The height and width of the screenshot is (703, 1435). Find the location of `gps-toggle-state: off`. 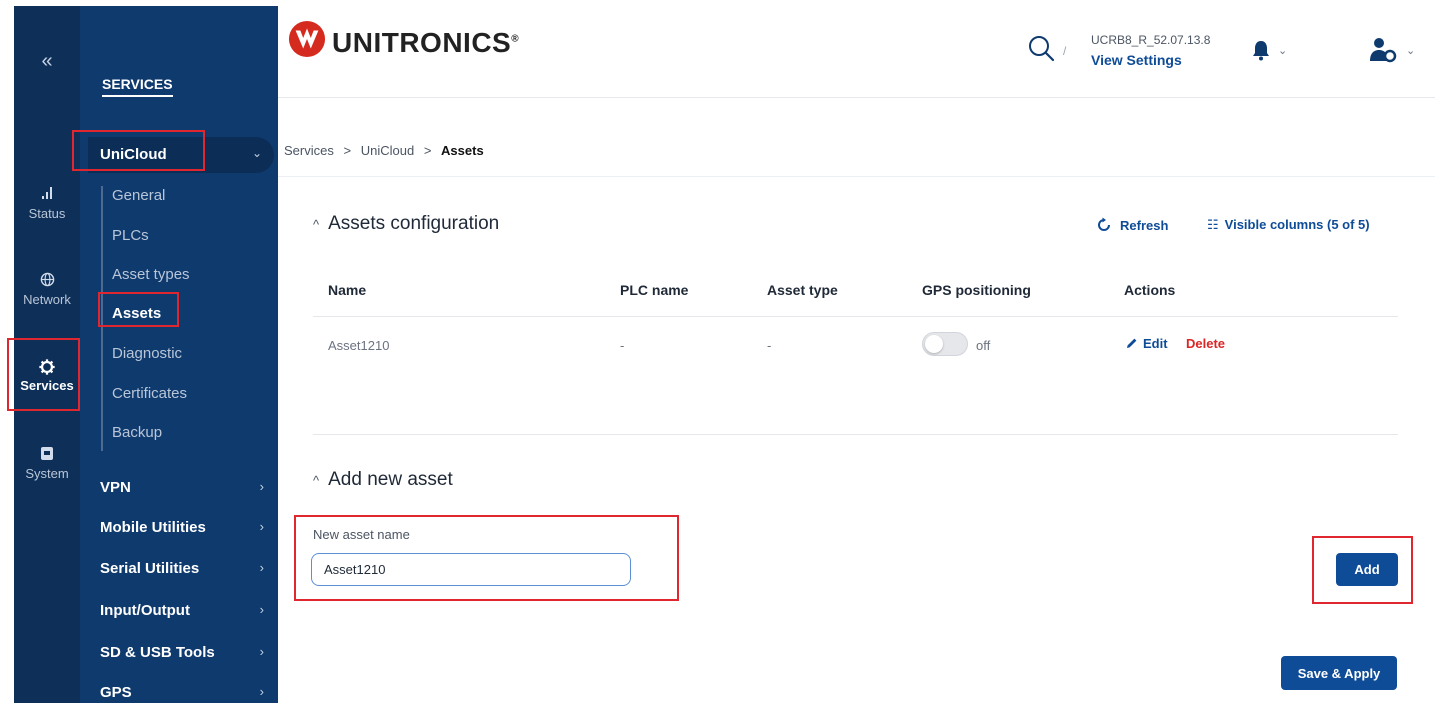

gps-toggle-state: off is located at coordinates (983, 345).